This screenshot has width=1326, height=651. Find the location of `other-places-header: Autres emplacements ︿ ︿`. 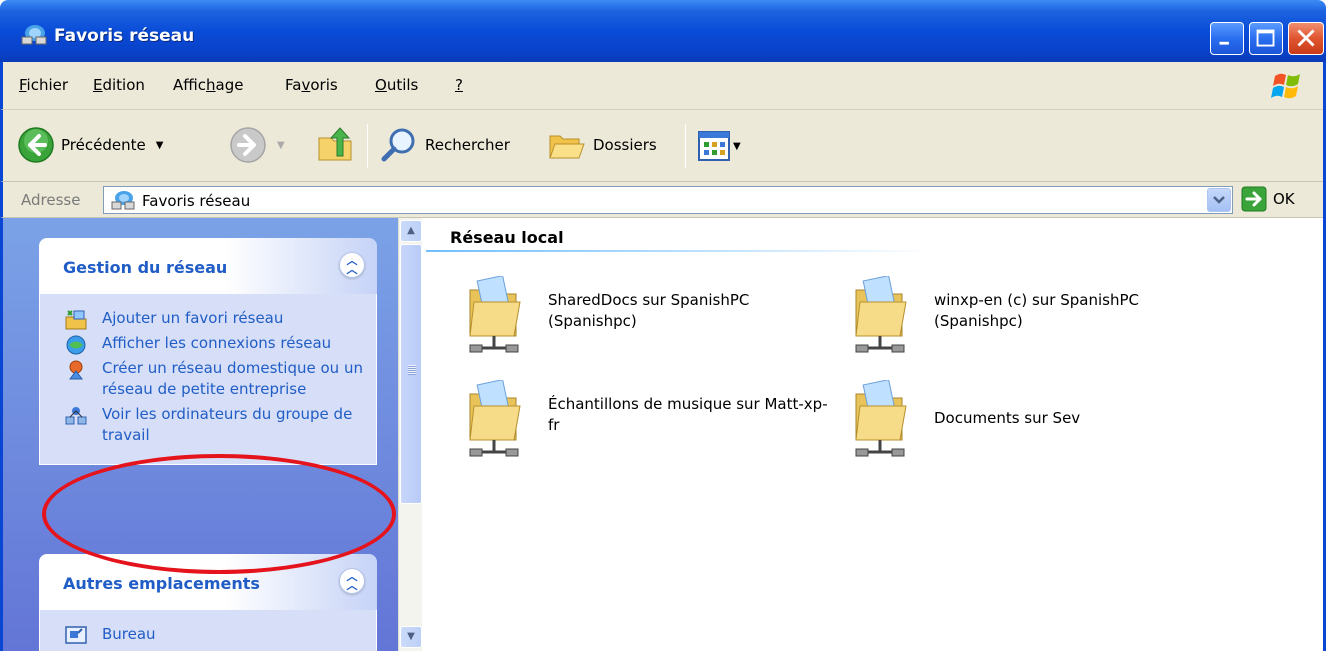

other-places-header: Autres emplacements ︿ ︿ is located at coordinates (208, 582).